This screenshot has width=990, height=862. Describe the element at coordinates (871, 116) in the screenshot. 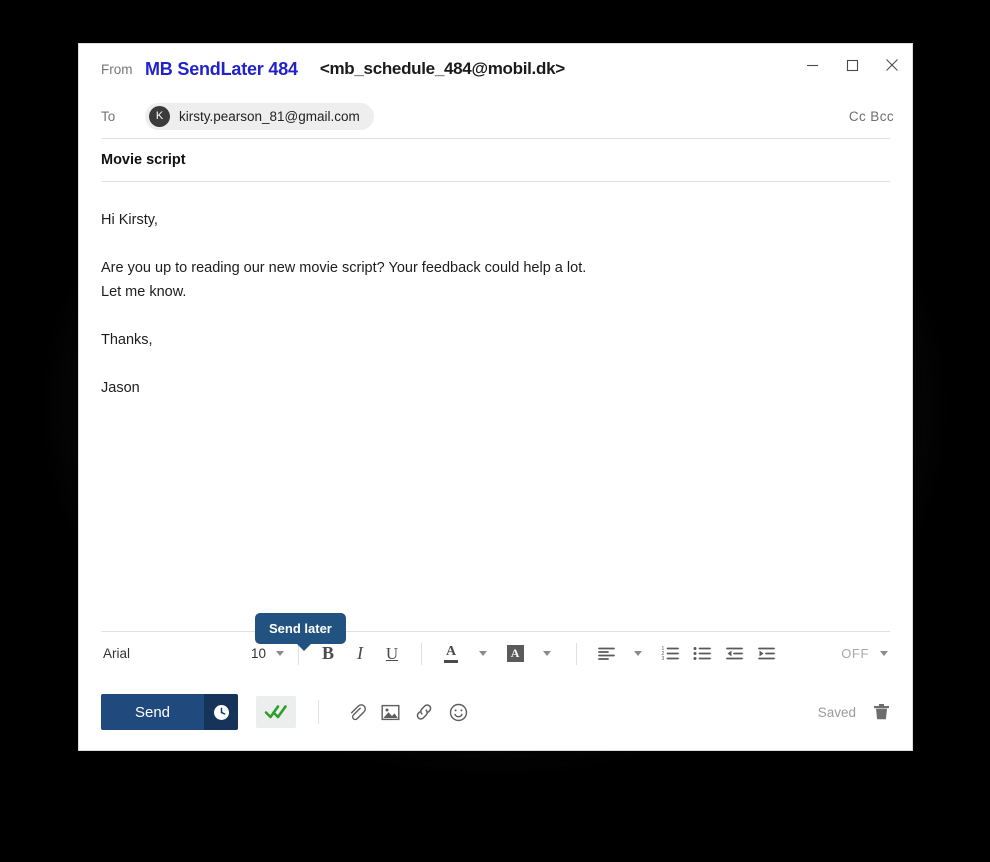

I see `cc-bcc-toggle: Cc Bcc` at that location.